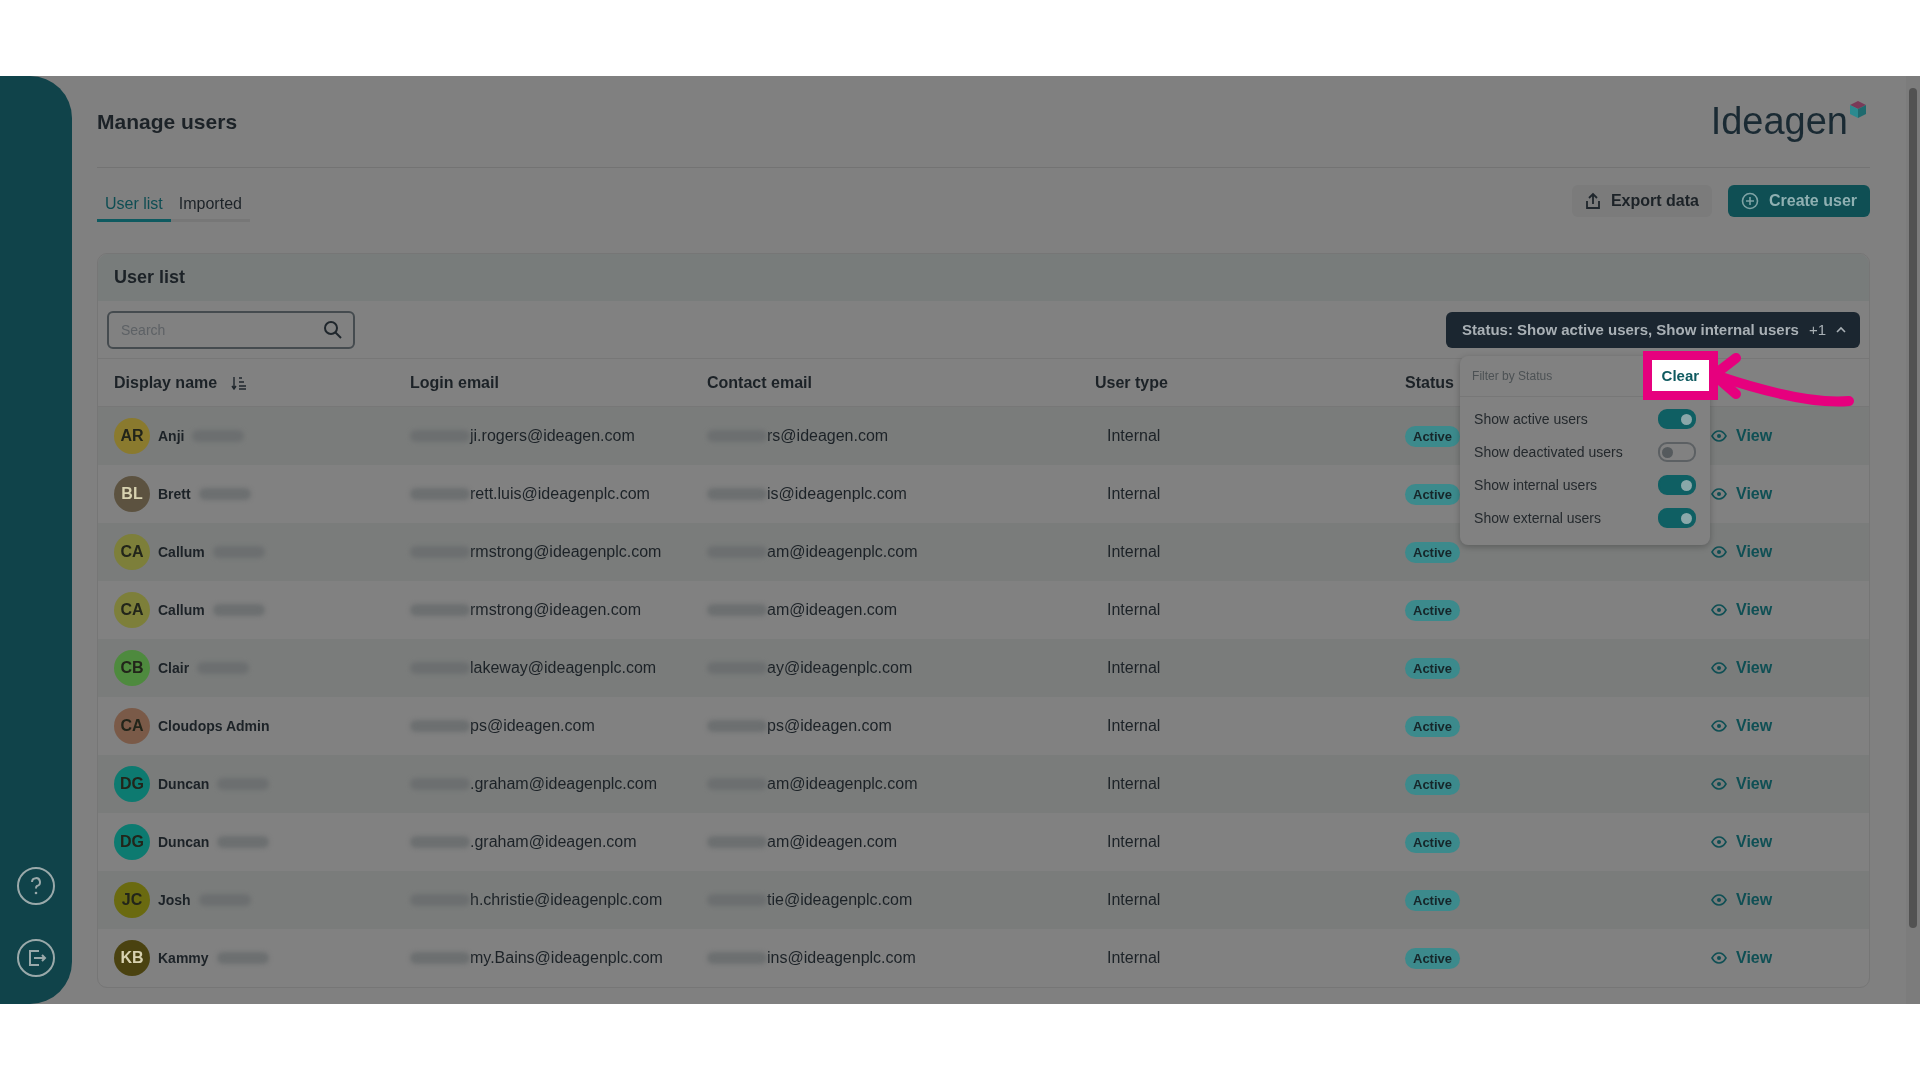 The image size is (1920, 1080). I want to click on avatar: KB, so click(132, 958).